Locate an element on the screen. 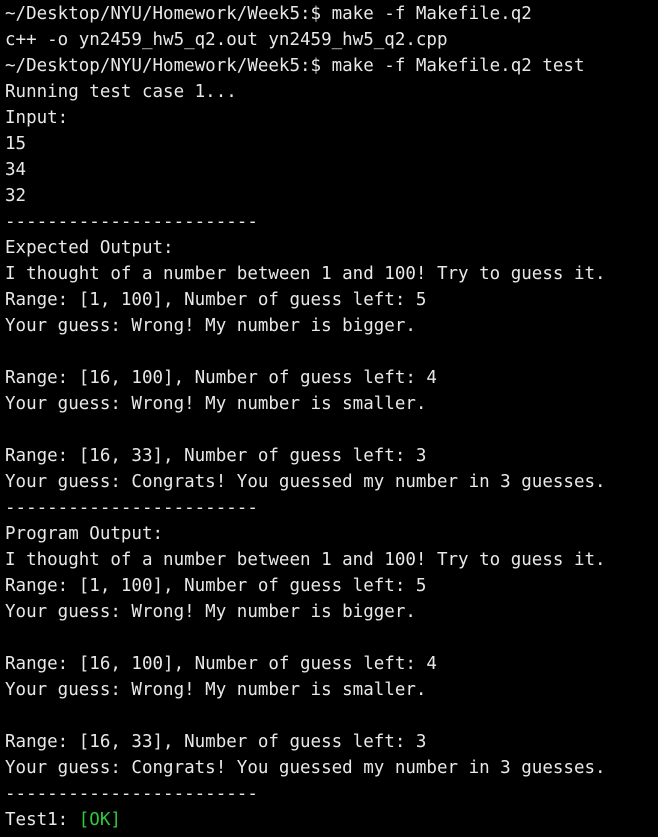 The height and width of the screenshot is (837, 658). terminal-line: 34 is located at coordinates (16, 170).